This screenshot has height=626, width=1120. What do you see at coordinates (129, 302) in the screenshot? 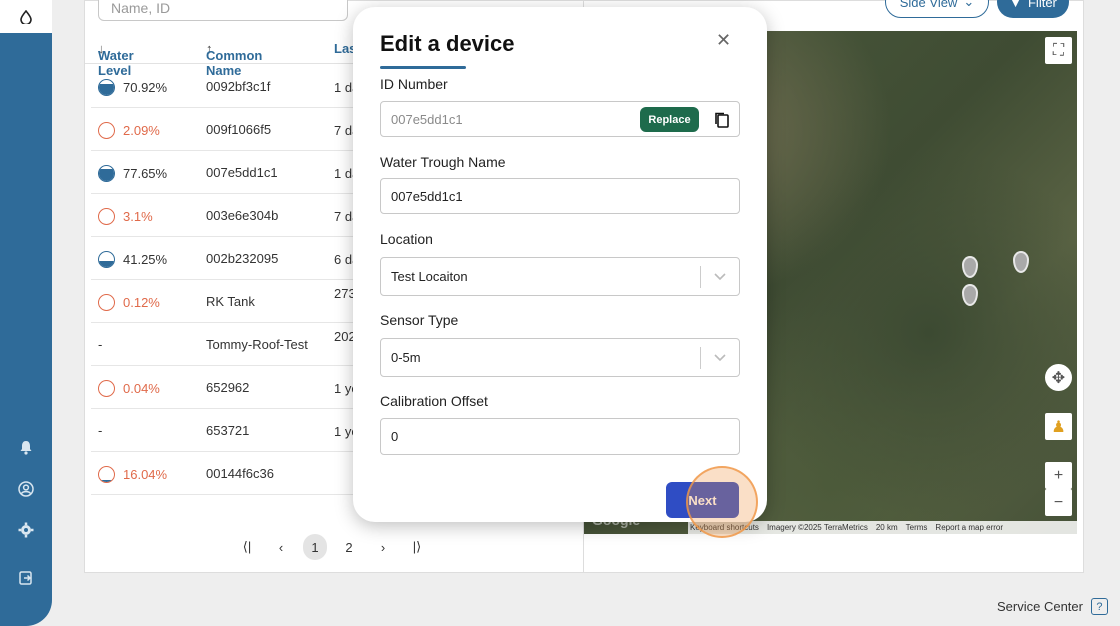
I see `water-level-cell: 0.12%` at bounding box center [129, 302].